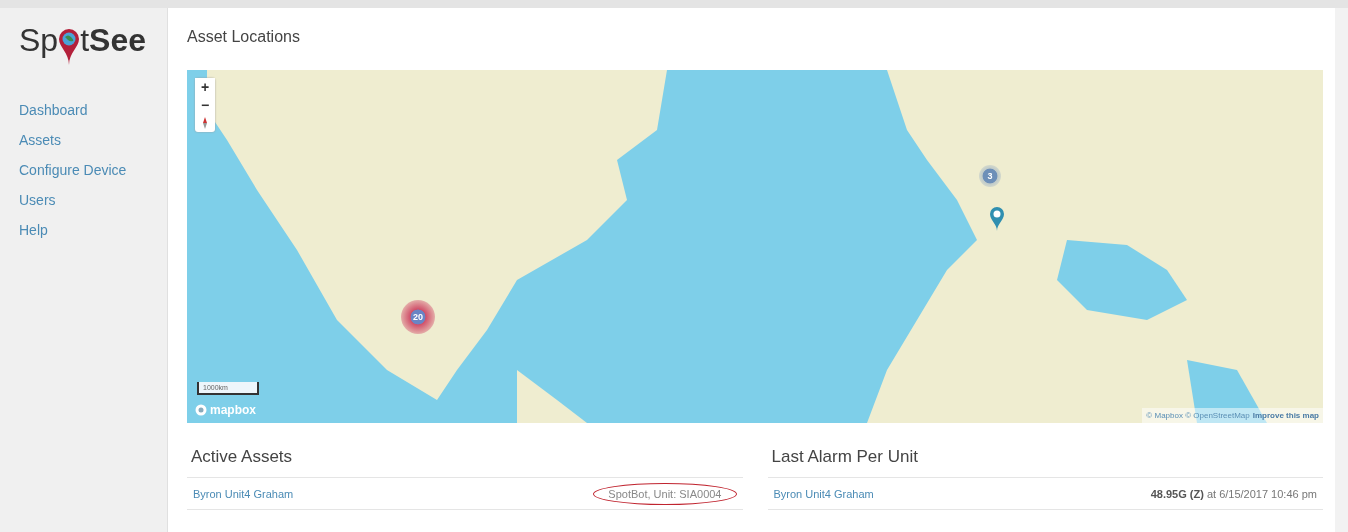 Image resolution: width=1348 pixels, height=532 pixels. I want to click on sidebar-link: Help, so click(93, 230).